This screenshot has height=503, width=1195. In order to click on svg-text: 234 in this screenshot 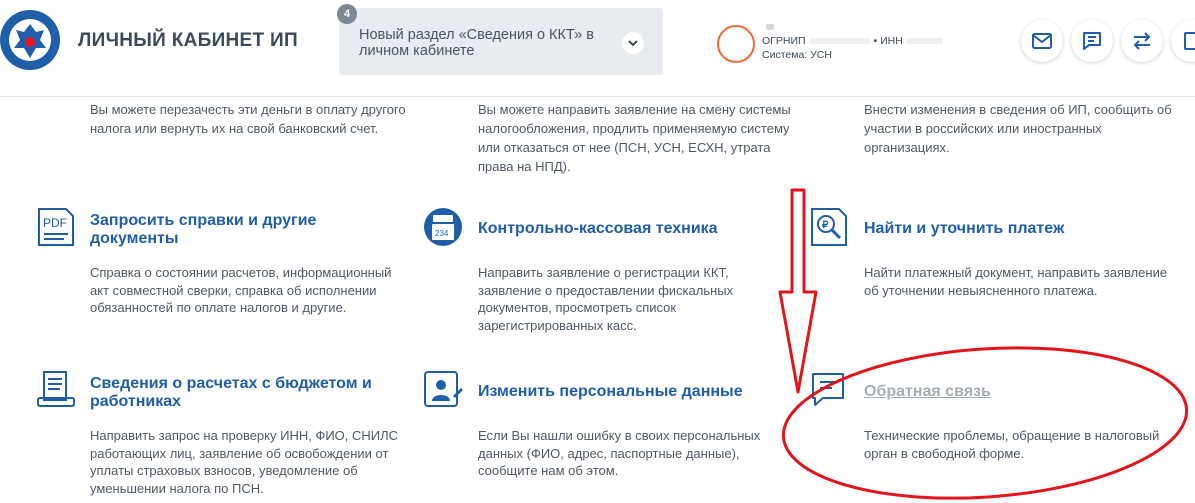, I will do `click(442, 233)`.